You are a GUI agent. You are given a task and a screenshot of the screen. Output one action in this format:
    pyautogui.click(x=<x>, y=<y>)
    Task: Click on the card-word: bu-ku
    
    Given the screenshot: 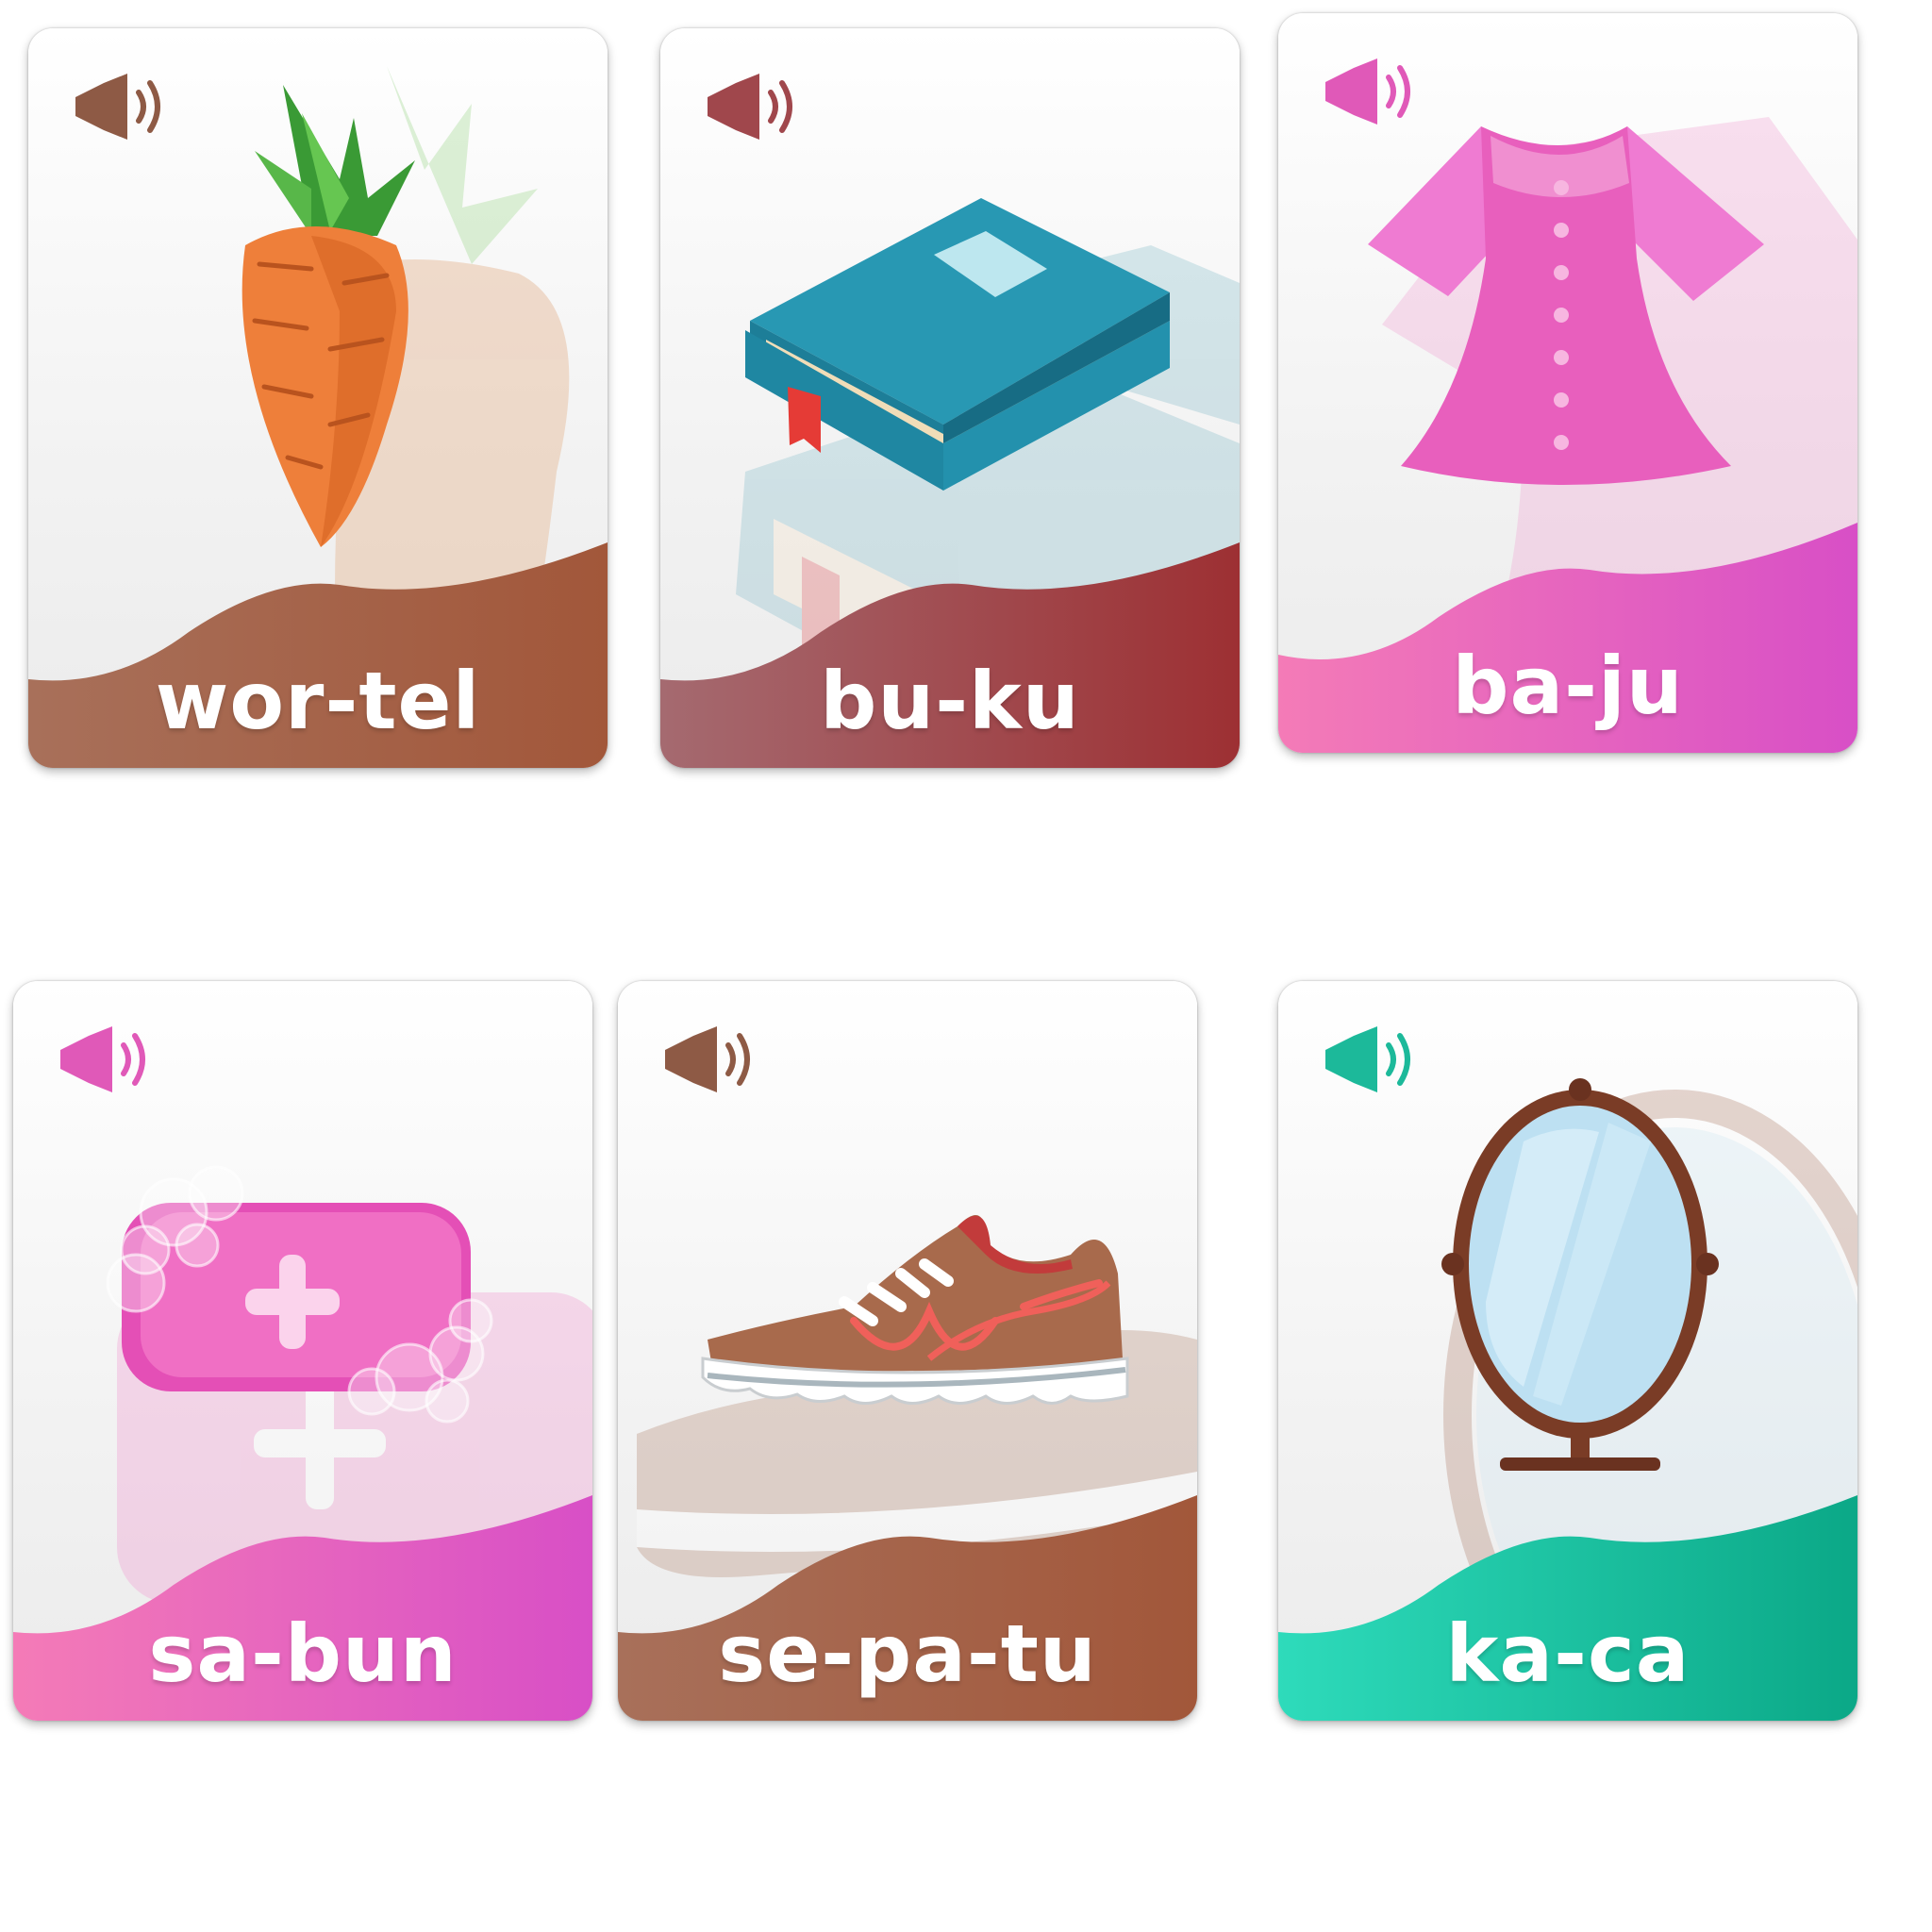 What is the action you would take?
    pyautogui.click(x=950, y=701)
    